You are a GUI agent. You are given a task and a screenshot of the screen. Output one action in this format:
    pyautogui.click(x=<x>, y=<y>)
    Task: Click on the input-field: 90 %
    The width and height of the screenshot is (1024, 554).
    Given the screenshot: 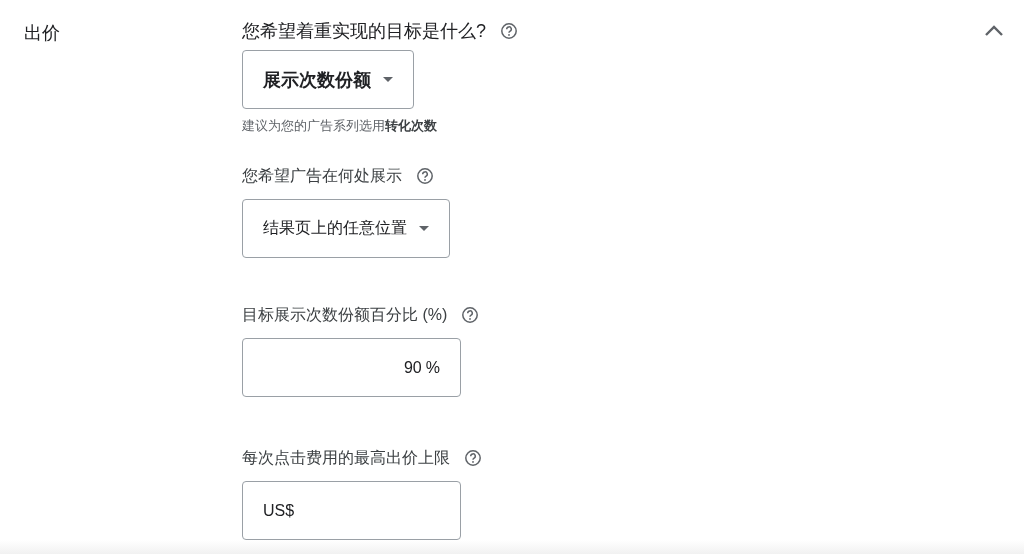 What is the action you would take?
    pyautogui.click(x=351, y=367)
    